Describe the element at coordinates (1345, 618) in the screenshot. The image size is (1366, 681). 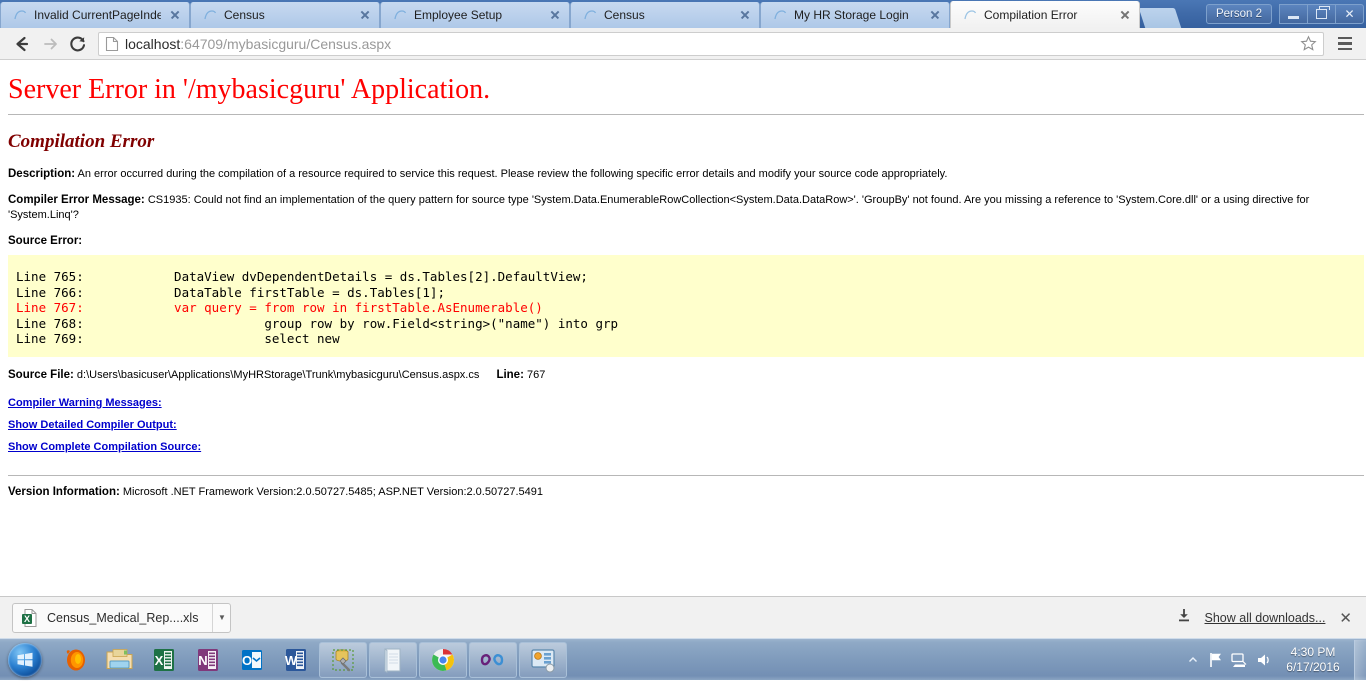
I see `close-download-shelf-button: ✕` at that location.